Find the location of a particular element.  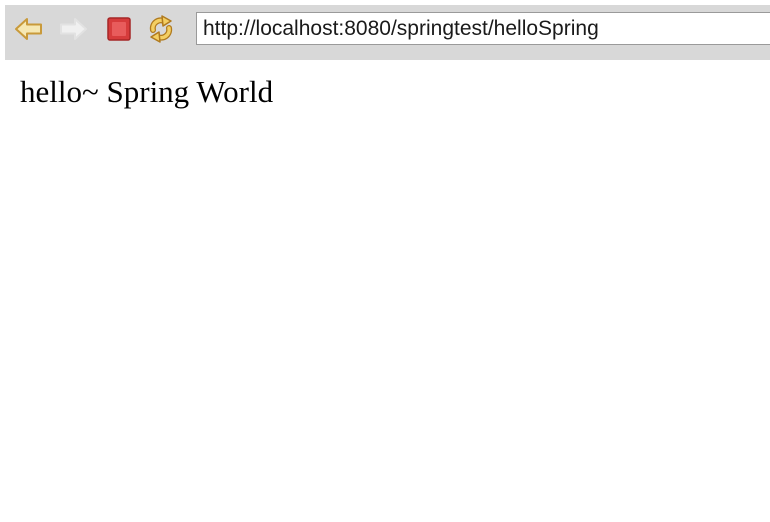

stop-icon is located at coordinates (119, 29).